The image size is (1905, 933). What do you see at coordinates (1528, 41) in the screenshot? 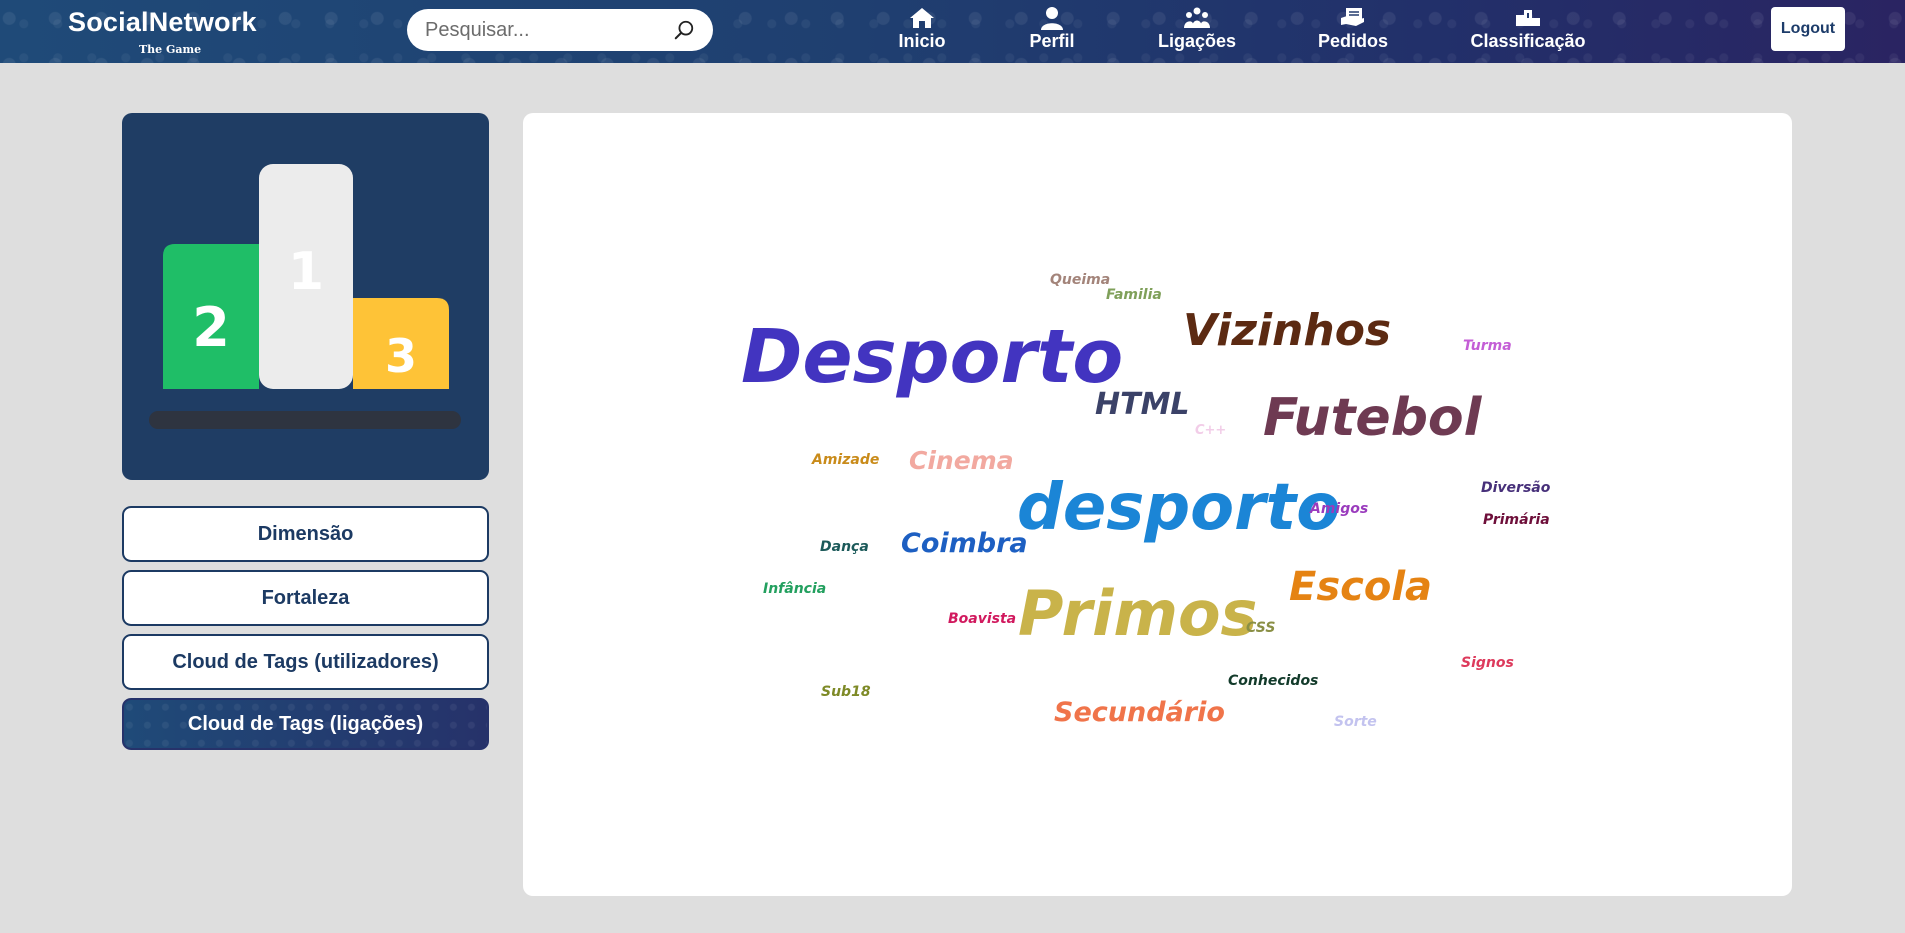
I see `nav-classificacao-label: Classificação` at bounding box center [1528, 41].